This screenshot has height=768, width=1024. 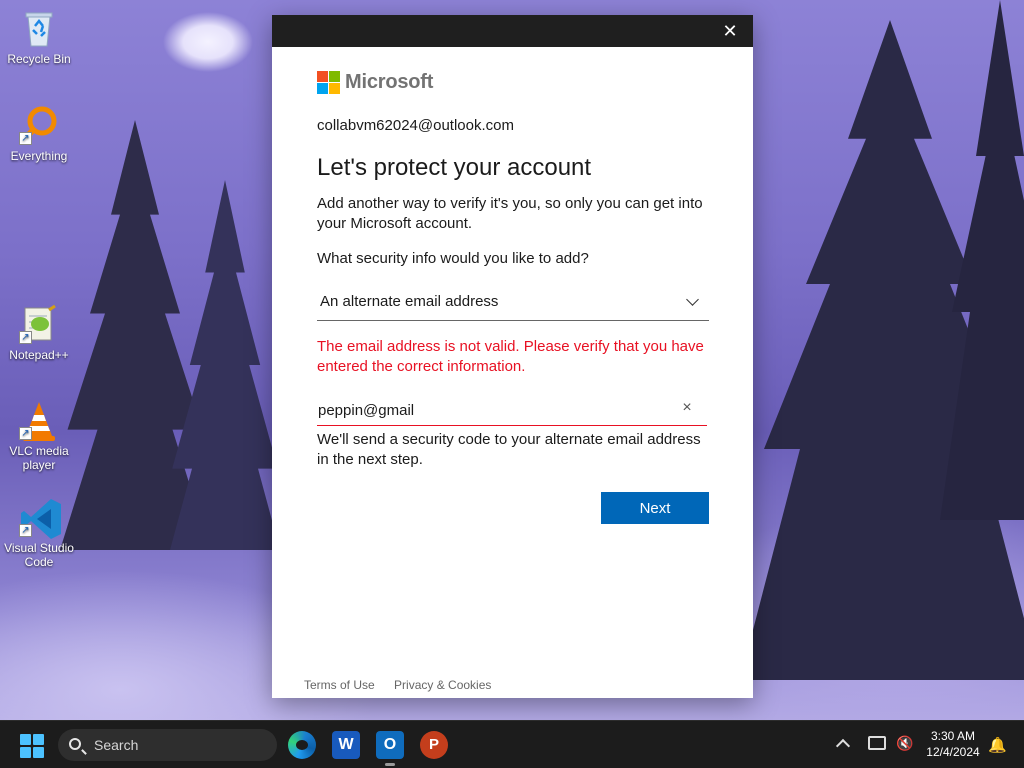 I want to click on desktop-icon-everything: ↗ Everything, so click(x=39, y=134).